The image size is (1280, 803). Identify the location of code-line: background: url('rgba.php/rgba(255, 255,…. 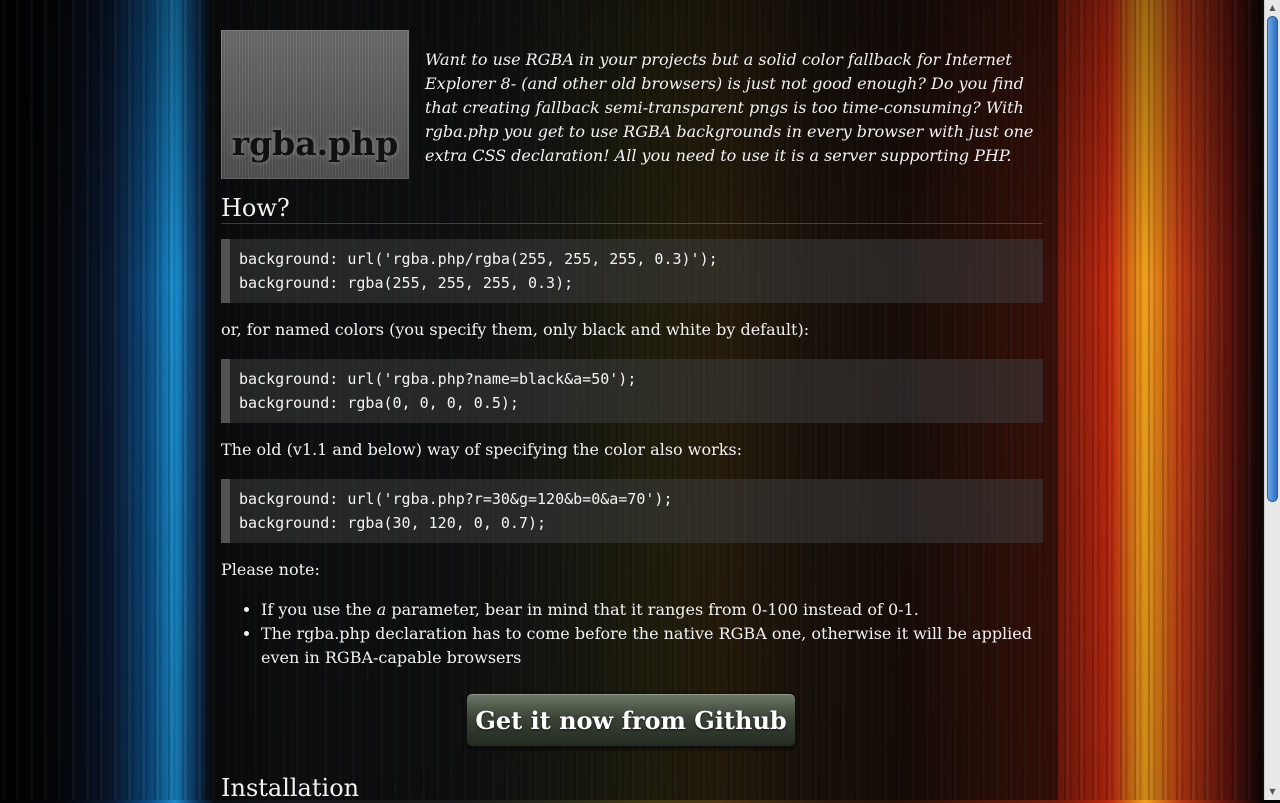
(478, 259).